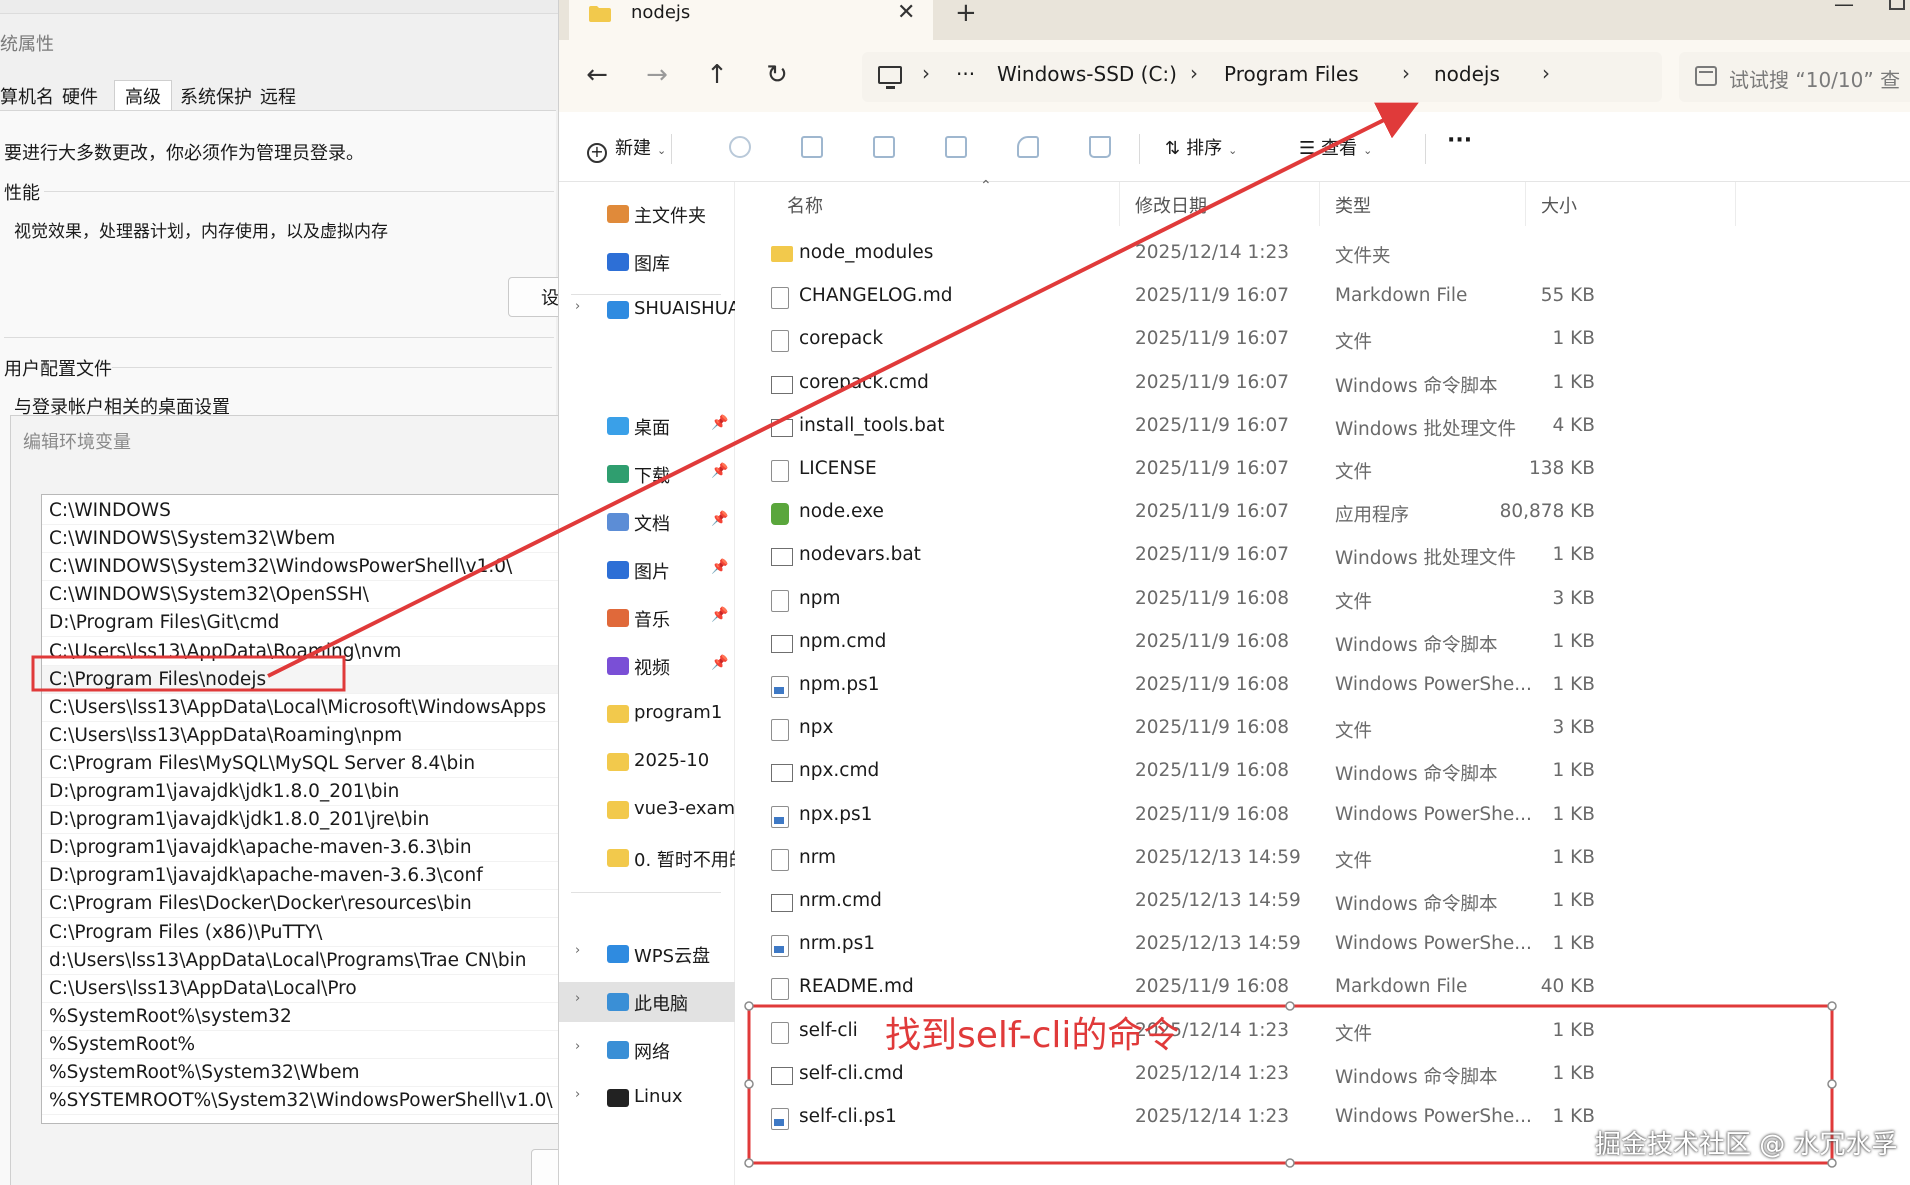  Describe the element at coordinates (1285, 642) in the screenshot. I see `file-row: npm.cmd 2025/11/9 16:08 Windows 命令脚本 1 KB` at that location.